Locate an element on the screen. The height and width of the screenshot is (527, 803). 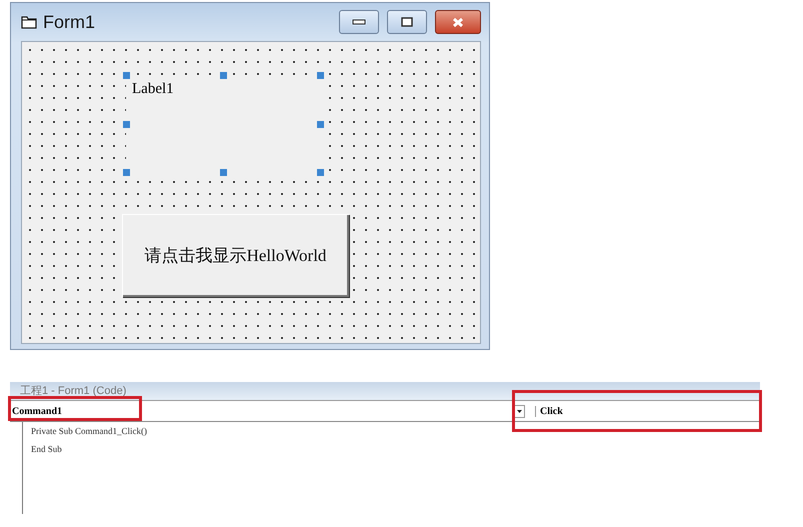
code-line: End Sub is located at coordinates (47, 449).